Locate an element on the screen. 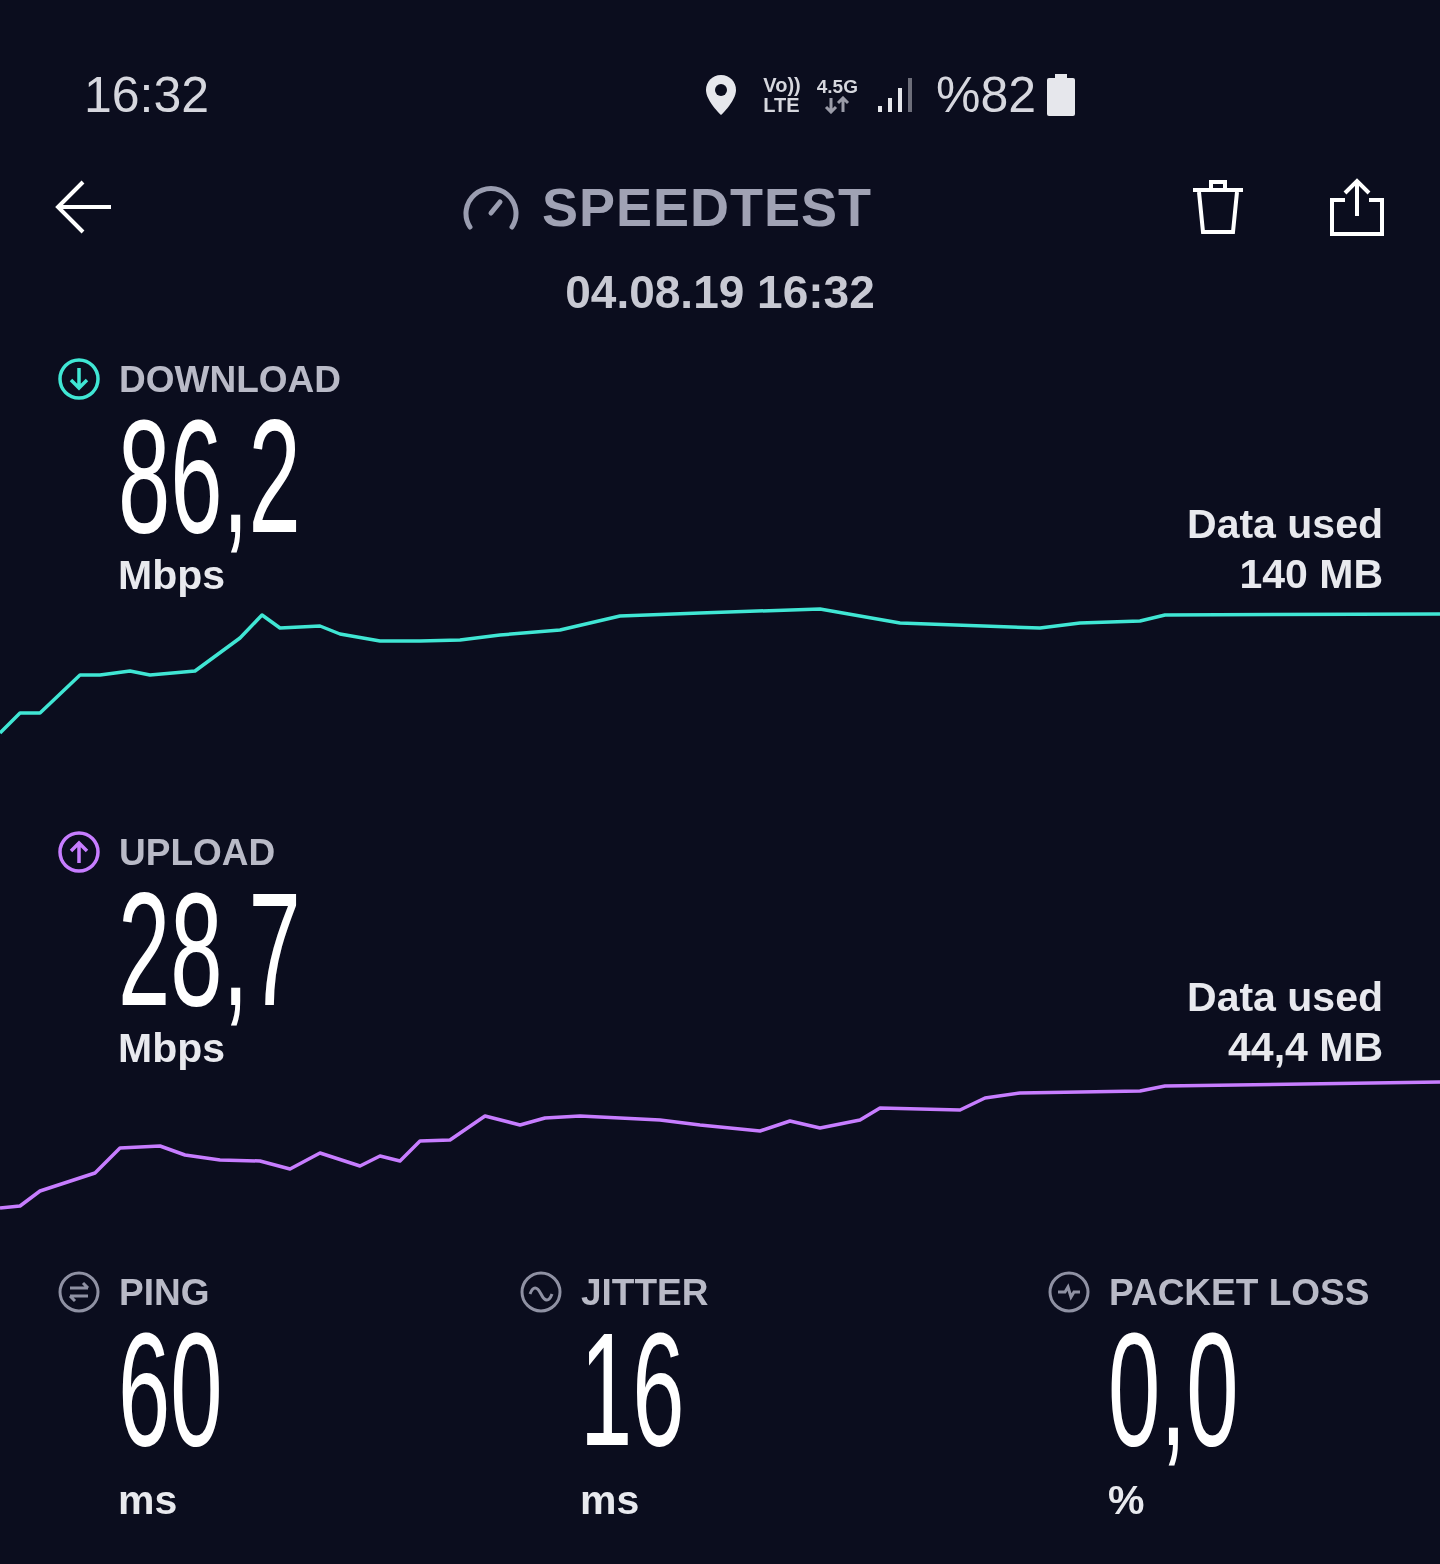 The height and width of the screenshot is (1564, 1440). battery-icon is located at coordinates (1061, 95).